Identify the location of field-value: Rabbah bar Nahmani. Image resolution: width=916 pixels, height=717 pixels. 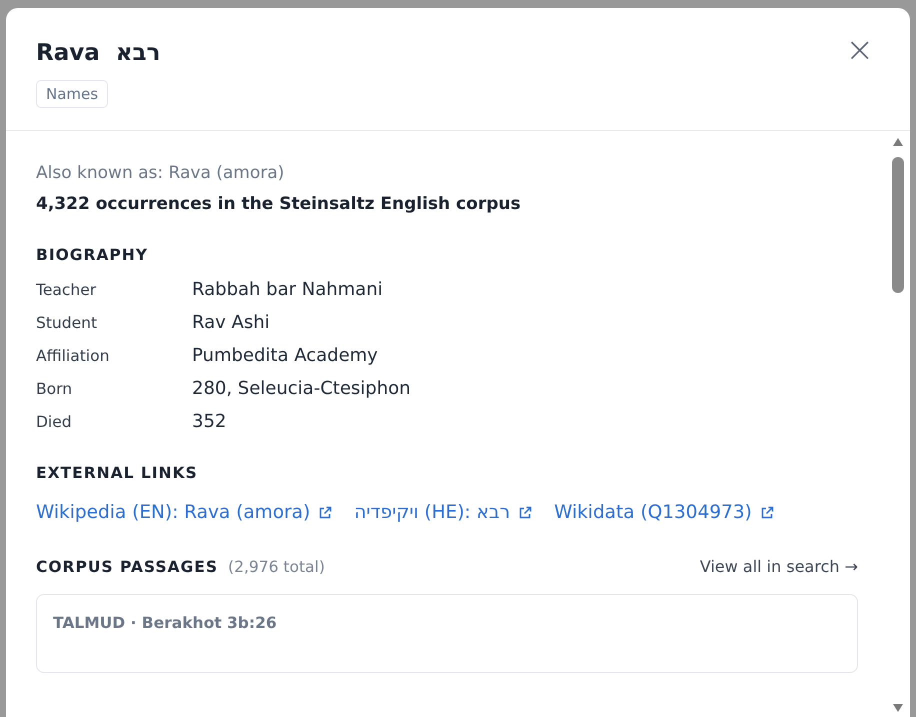
(288, 289).